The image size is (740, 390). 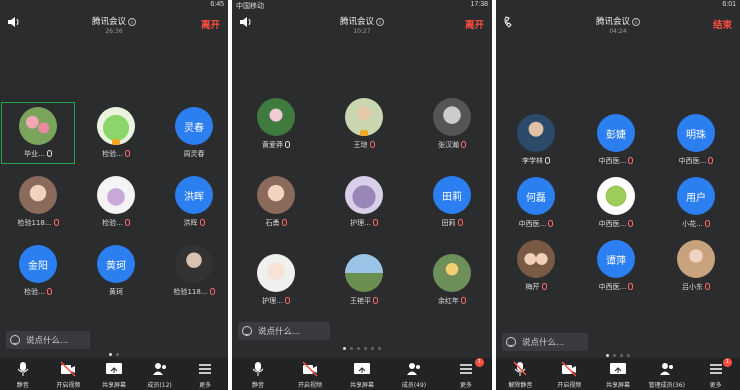 What do you see at coordinates (536, 140) in the screenshot?
I see `participant-tile: 李学林` at bounding box center [536, 140].